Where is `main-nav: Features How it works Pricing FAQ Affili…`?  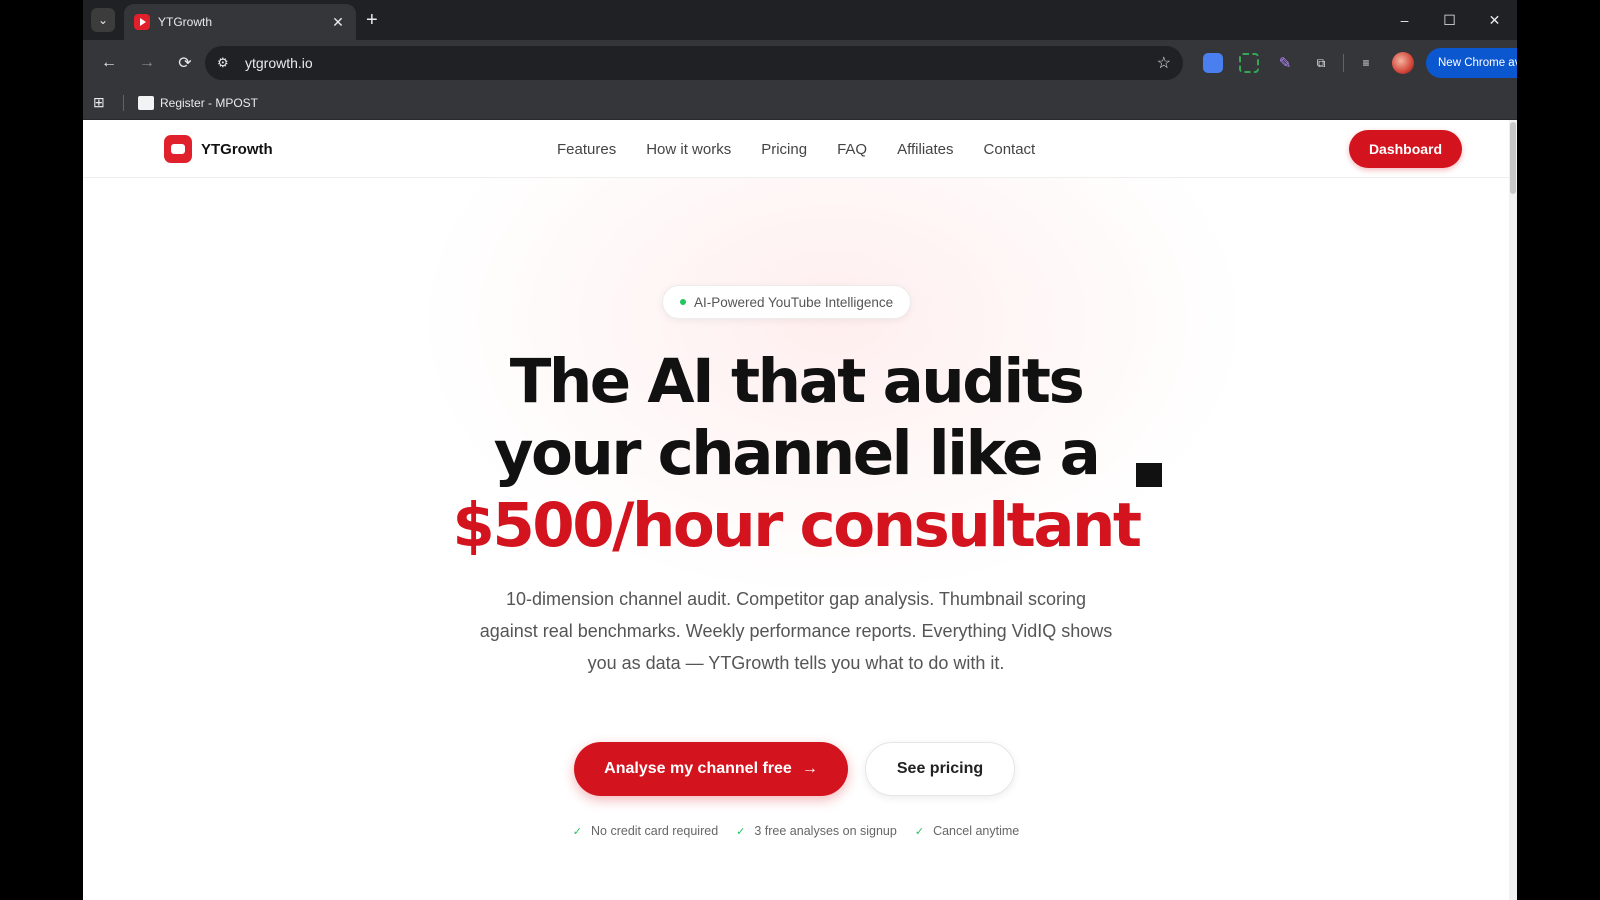
main-nav: Features How it works Pricing FAQ Affili… is located at coordinates (811, 149).